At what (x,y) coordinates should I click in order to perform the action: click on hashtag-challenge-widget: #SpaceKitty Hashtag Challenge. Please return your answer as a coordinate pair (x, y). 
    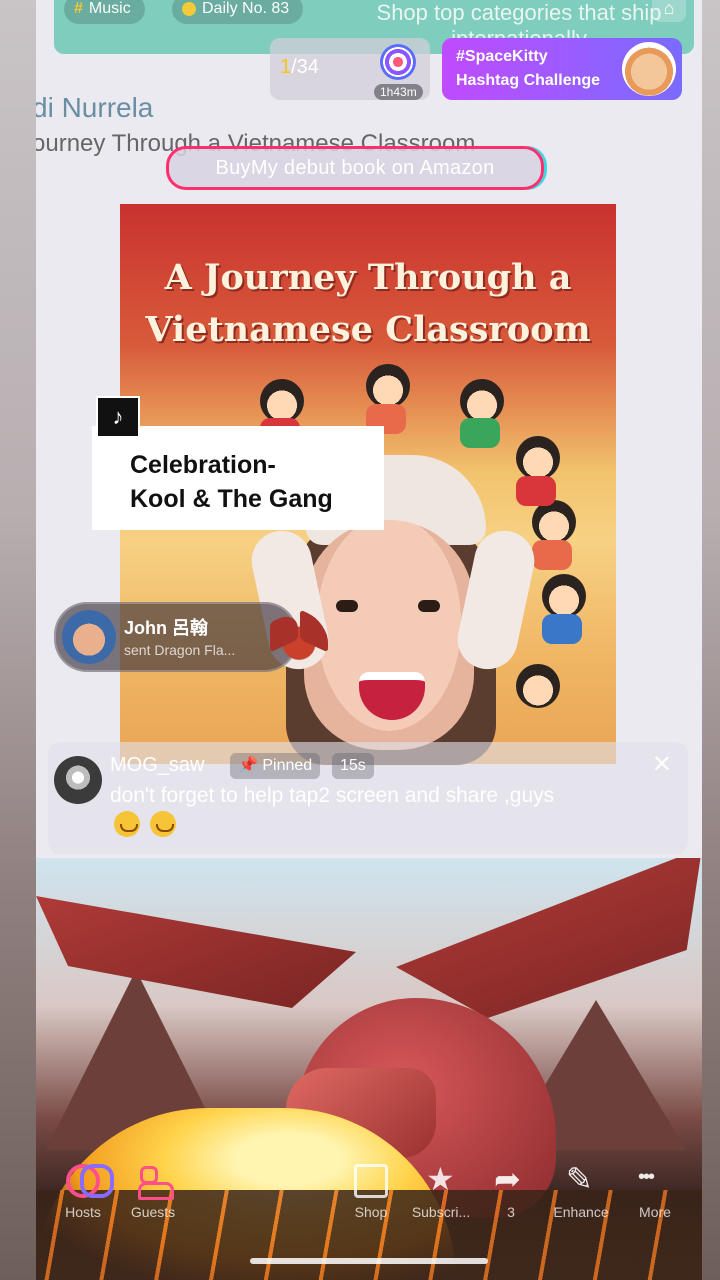
    Looking at the image, I should click on (562, 69).